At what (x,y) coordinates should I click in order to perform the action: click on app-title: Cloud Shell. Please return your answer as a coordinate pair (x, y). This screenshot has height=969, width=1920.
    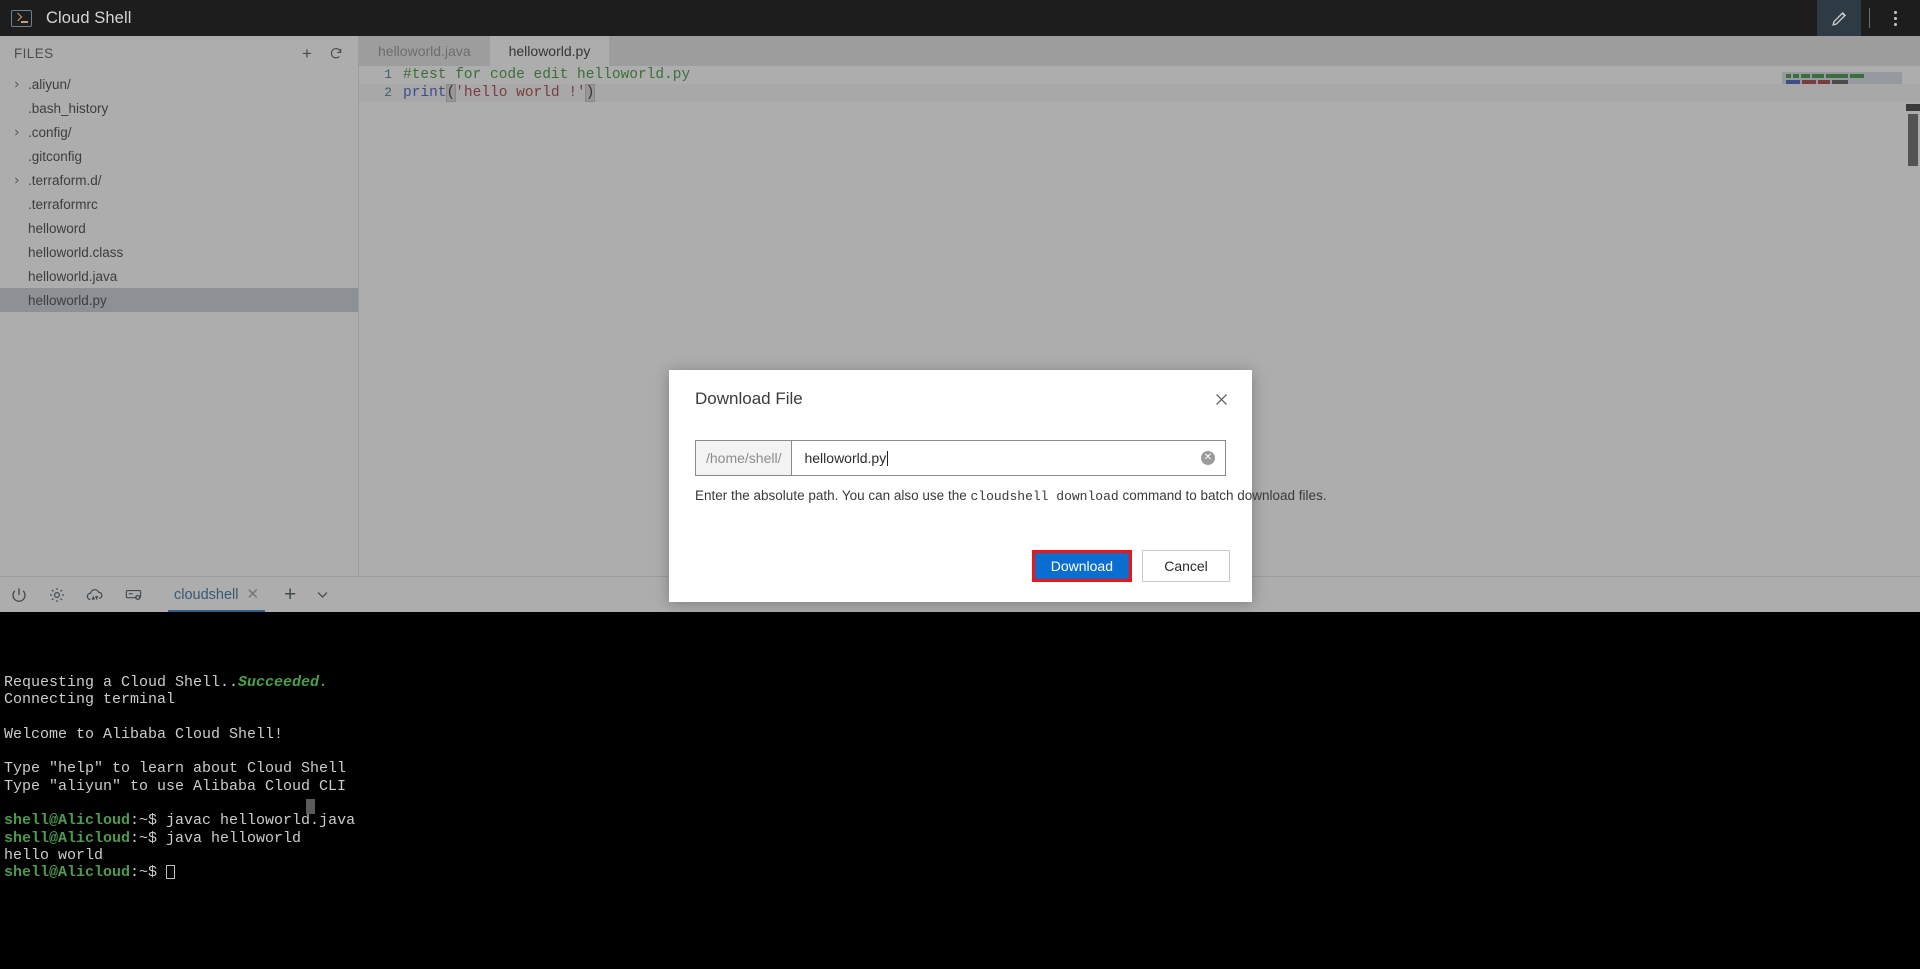
    Looking at the image, I should click on (89, 17).